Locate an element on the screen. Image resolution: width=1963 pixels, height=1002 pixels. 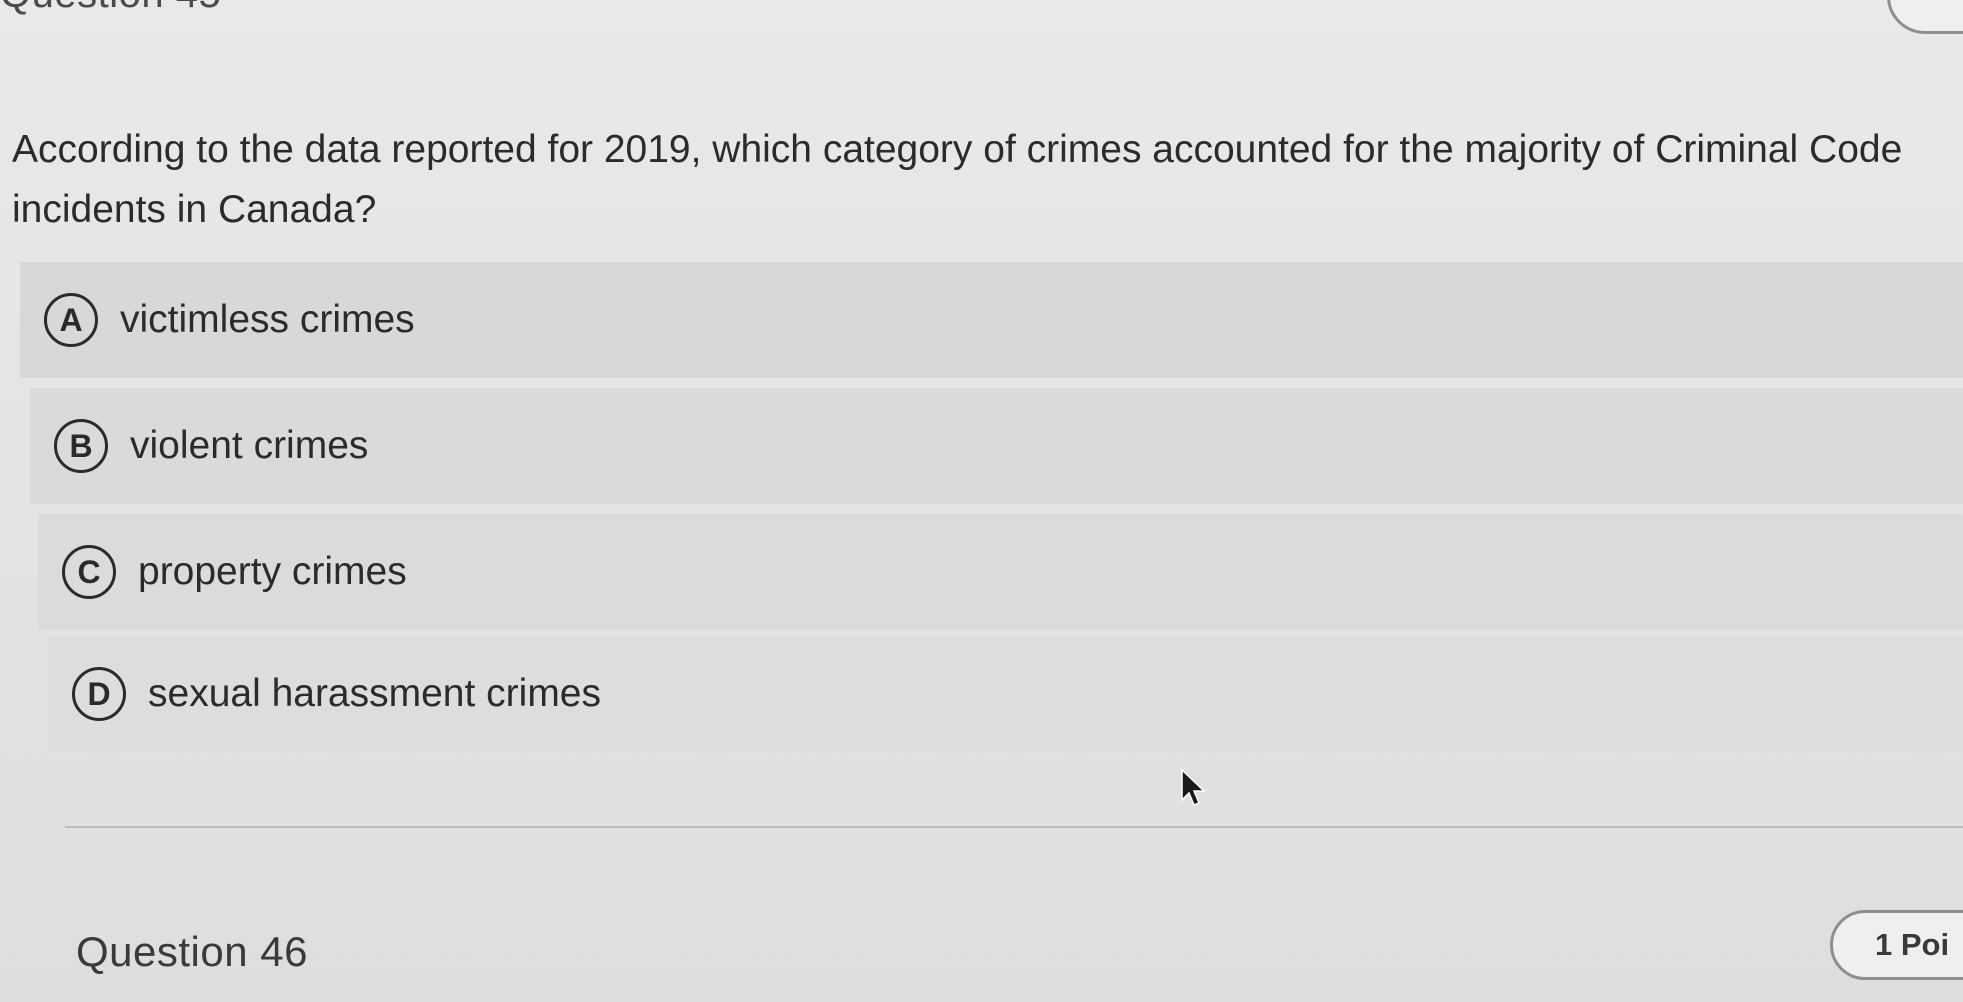
option-letter-badge: C is located at coordinates (89, 572).